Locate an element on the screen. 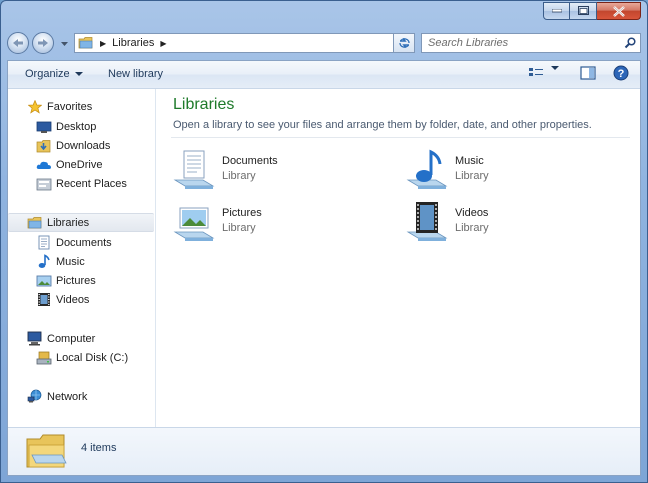  search-placeholder: Search Libraries is located at coordinates (468, 43).